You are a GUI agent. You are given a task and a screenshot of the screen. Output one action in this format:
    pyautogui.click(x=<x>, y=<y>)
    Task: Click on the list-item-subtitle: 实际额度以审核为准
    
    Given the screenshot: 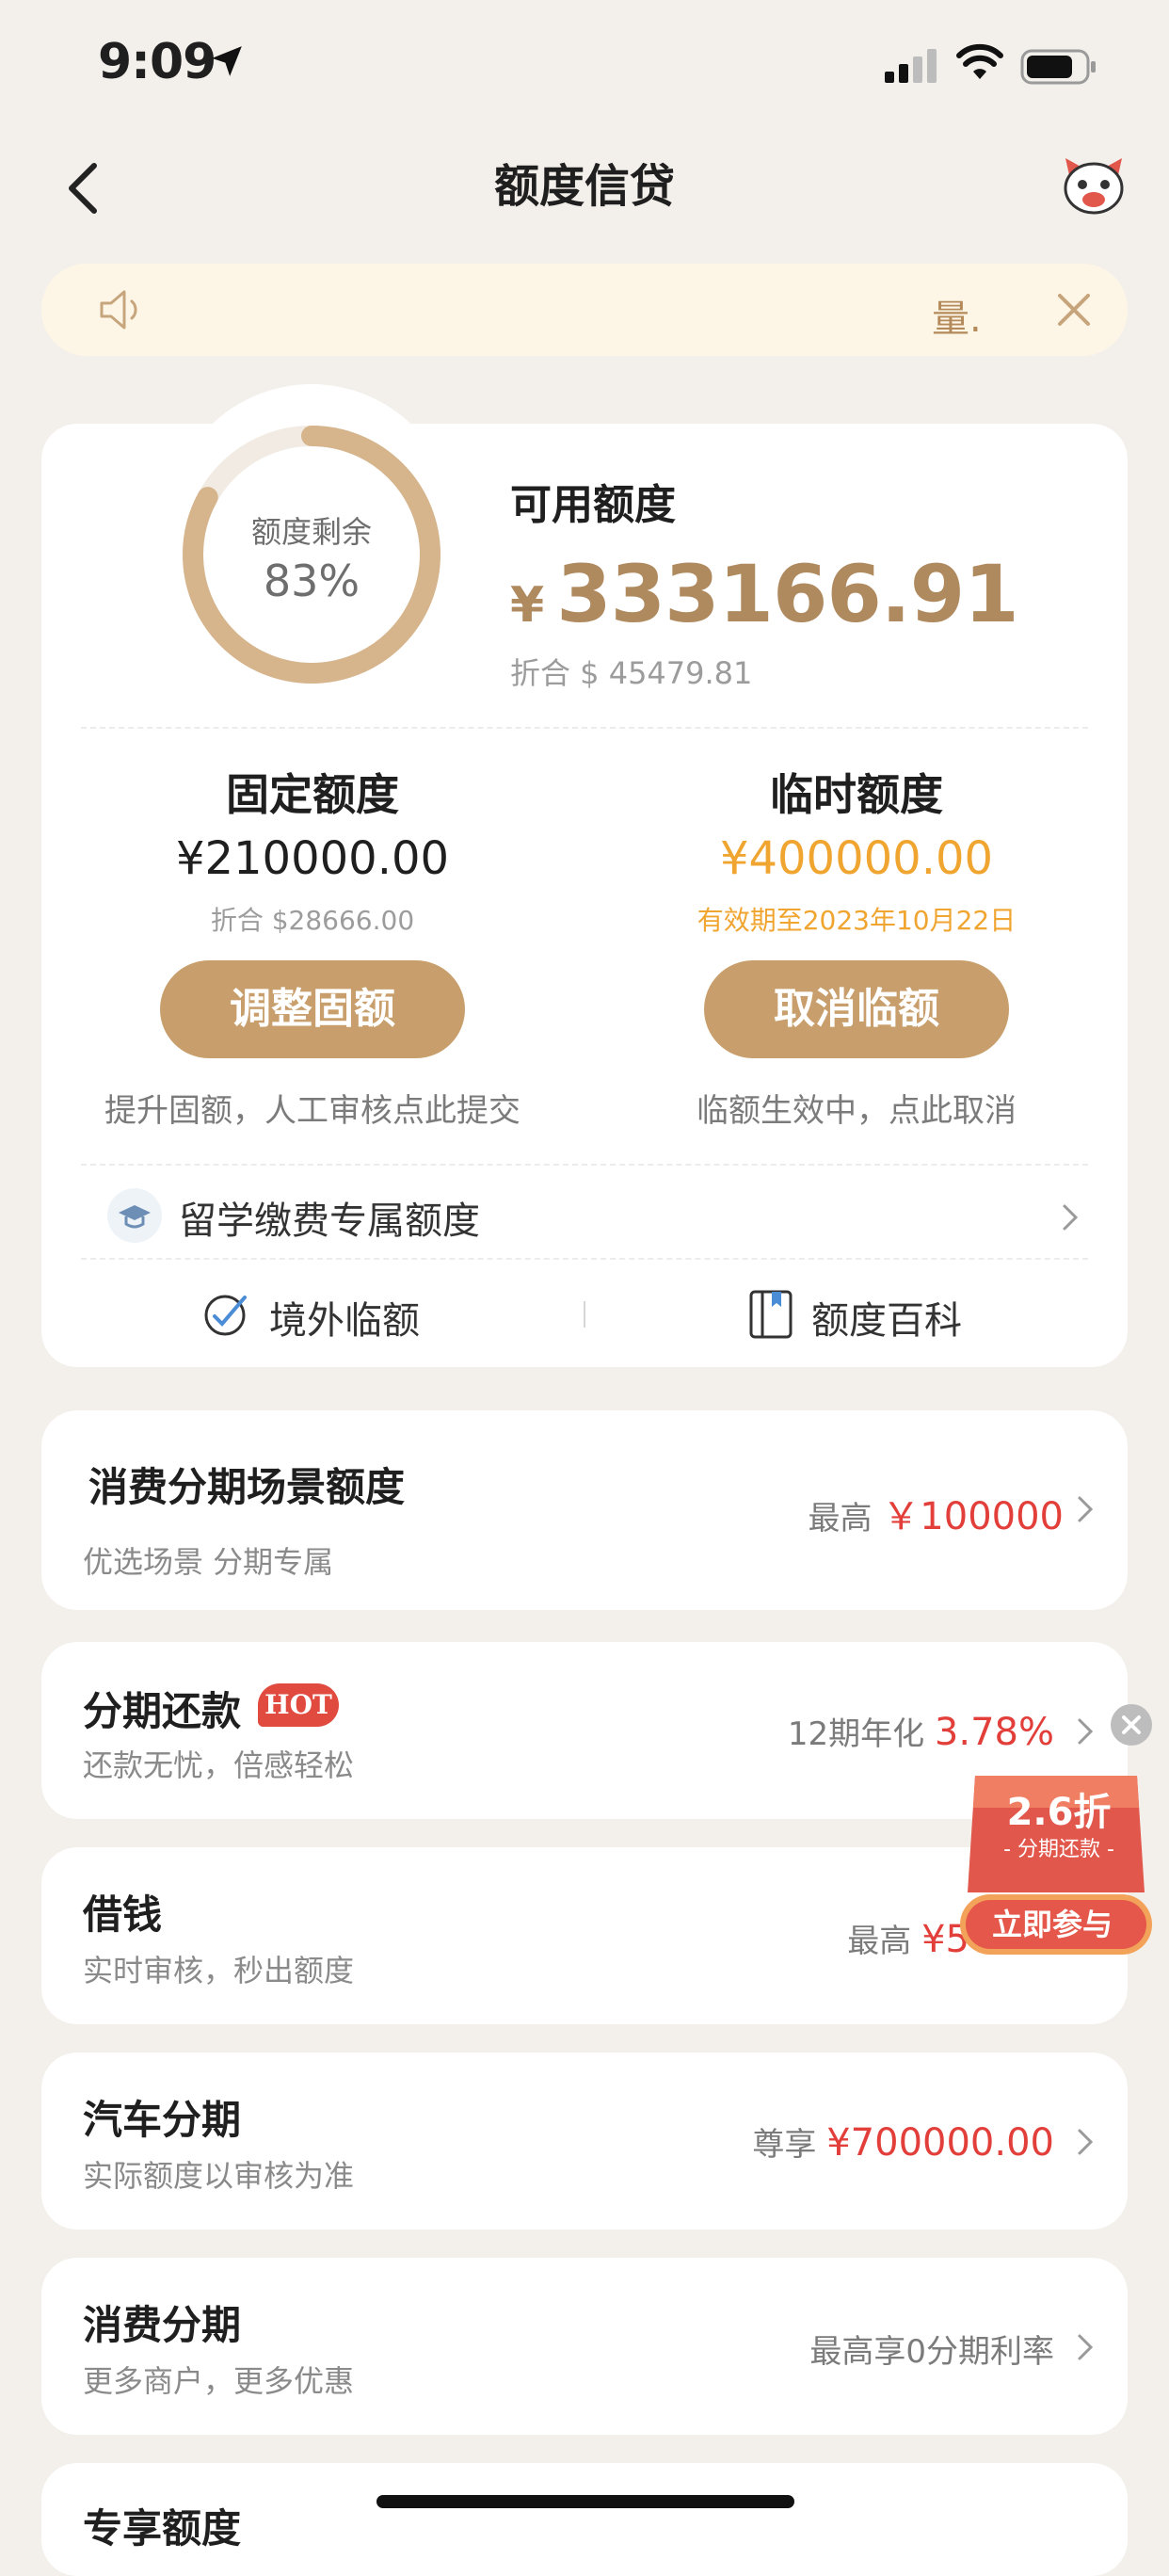 What is the action you would take?
    pyautogui.click(x=219, y=2176)
    